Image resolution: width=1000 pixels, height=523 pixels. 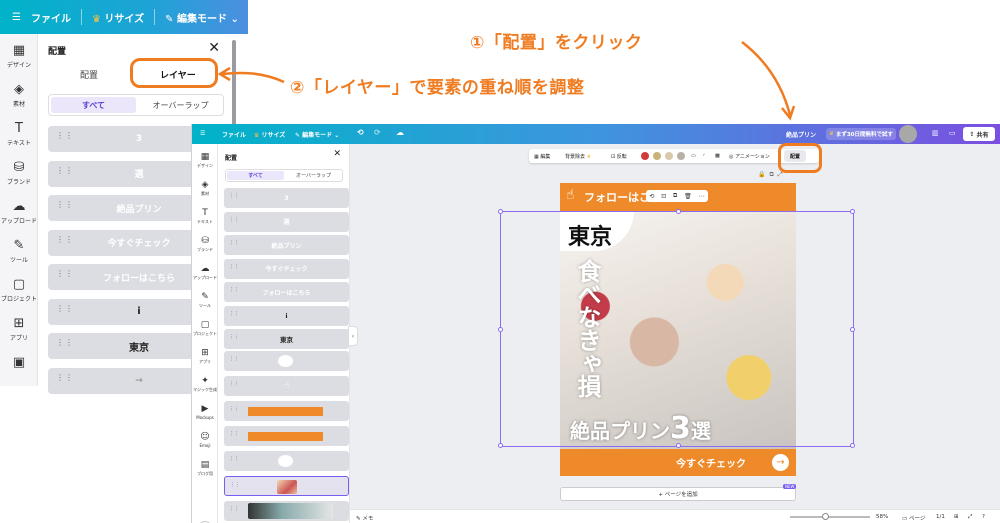 I want to click on delete-icon: 🗑, so click(x=688, y=196).